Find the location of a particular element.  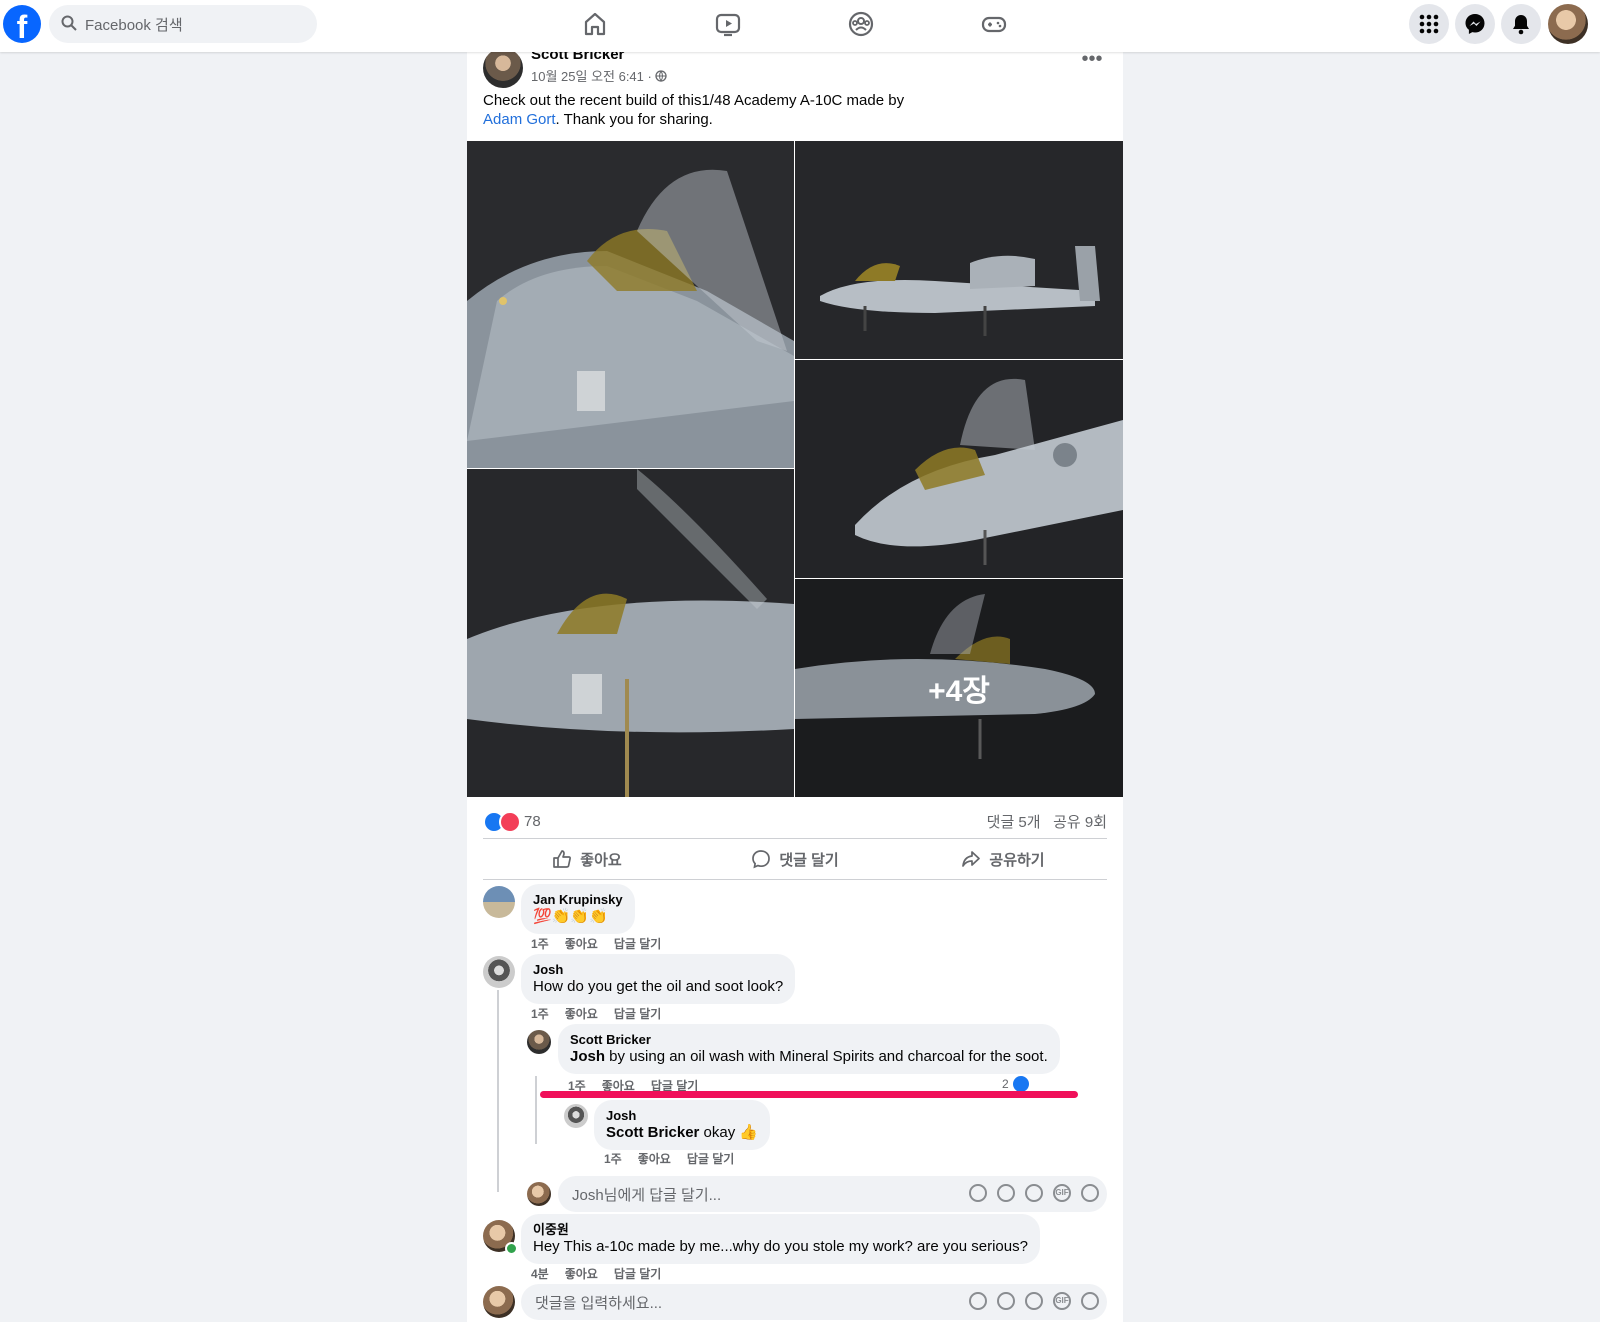

commenter-name: Jan Krupinsky is located at coordinates (578, 900).